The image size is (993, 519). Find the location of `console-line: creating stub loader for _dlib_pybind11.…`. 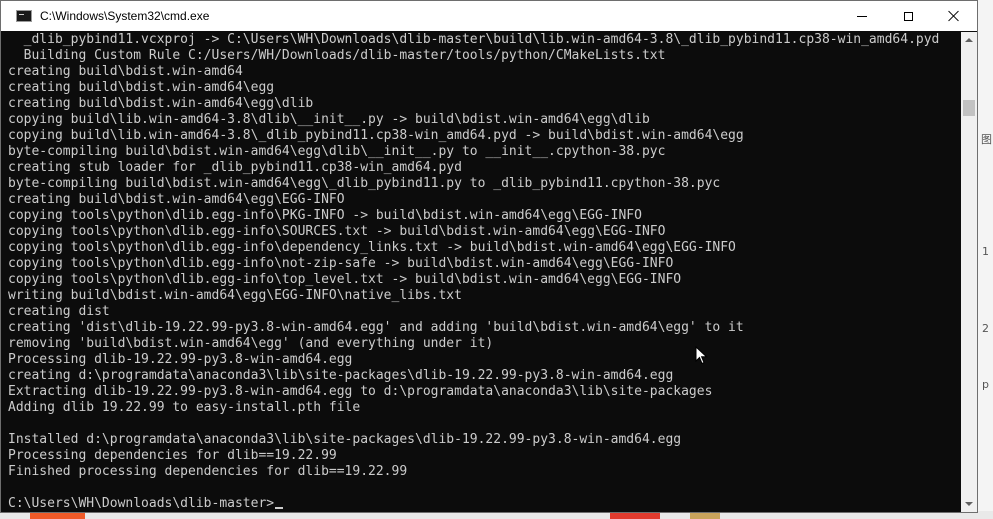

console-line: creating stub loader for _dlib_pybind11.… is located at coordinates (235, 167).